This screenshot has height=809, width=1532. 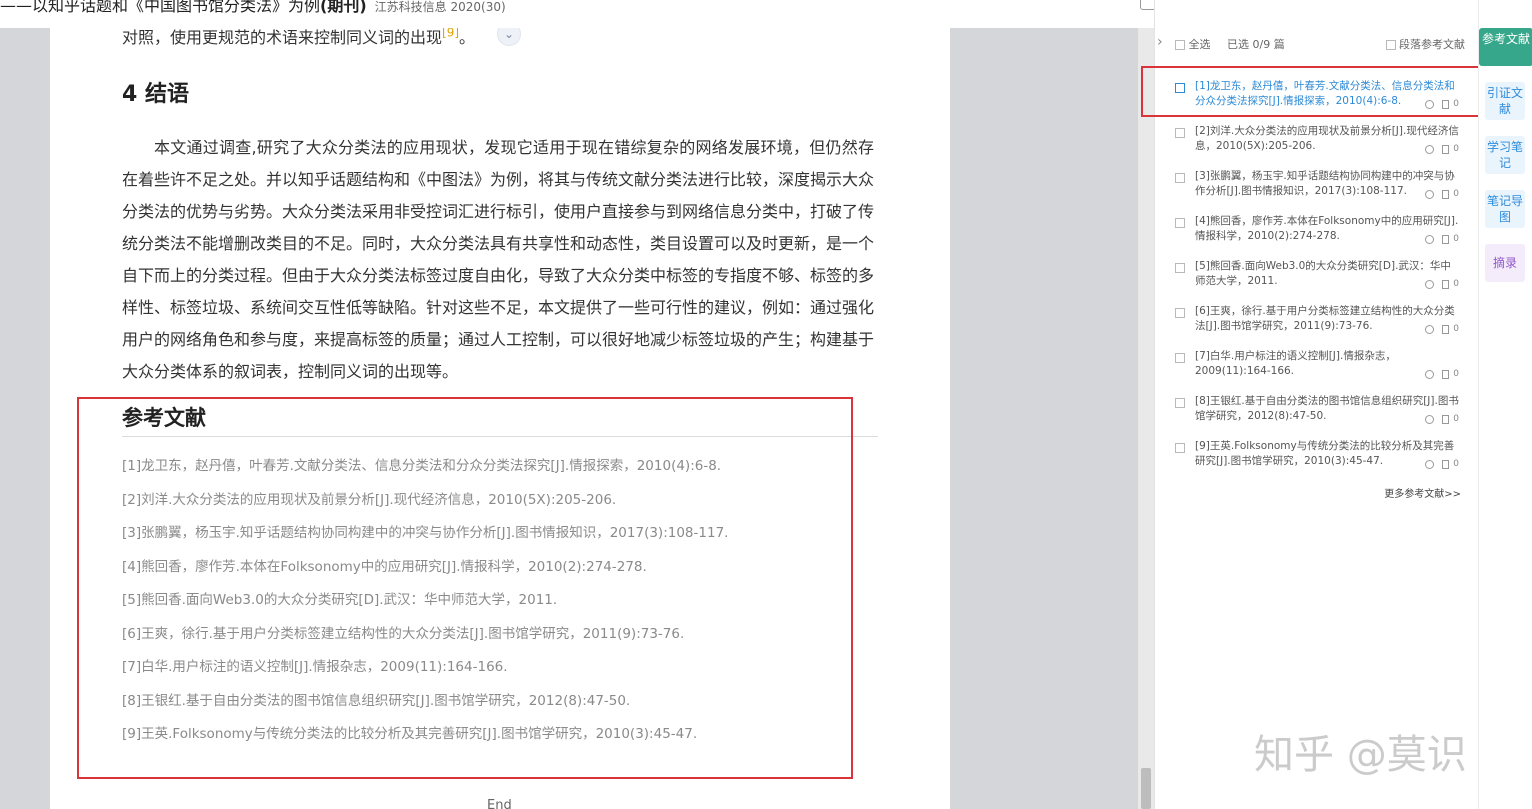 What do you see at coordinates (440, 7) in the screenshot?
I see `document-source: 江苏科技信息 2020(30)` at bounding box center [440, 7].